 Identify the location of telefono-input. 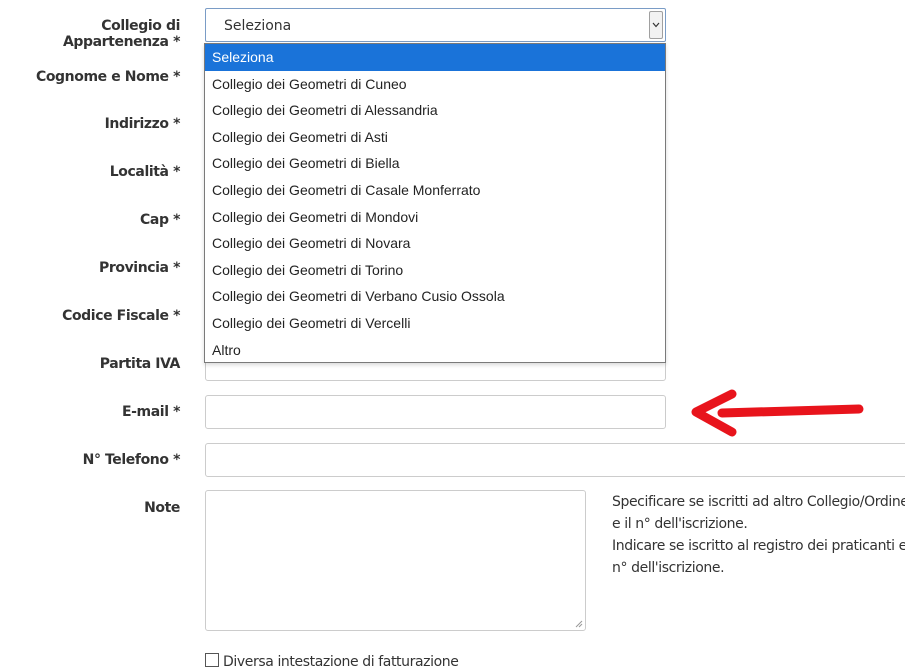
(555, 460).